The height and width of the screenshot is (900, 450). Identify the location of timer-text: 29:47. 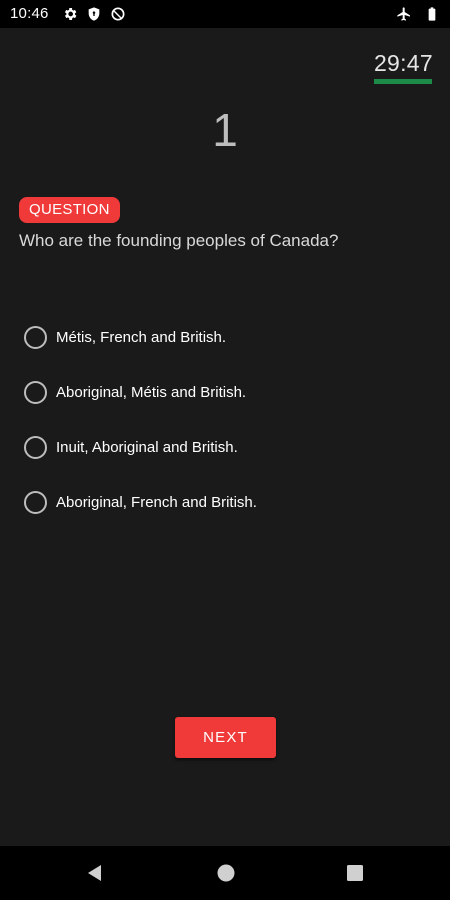
(403, 63).